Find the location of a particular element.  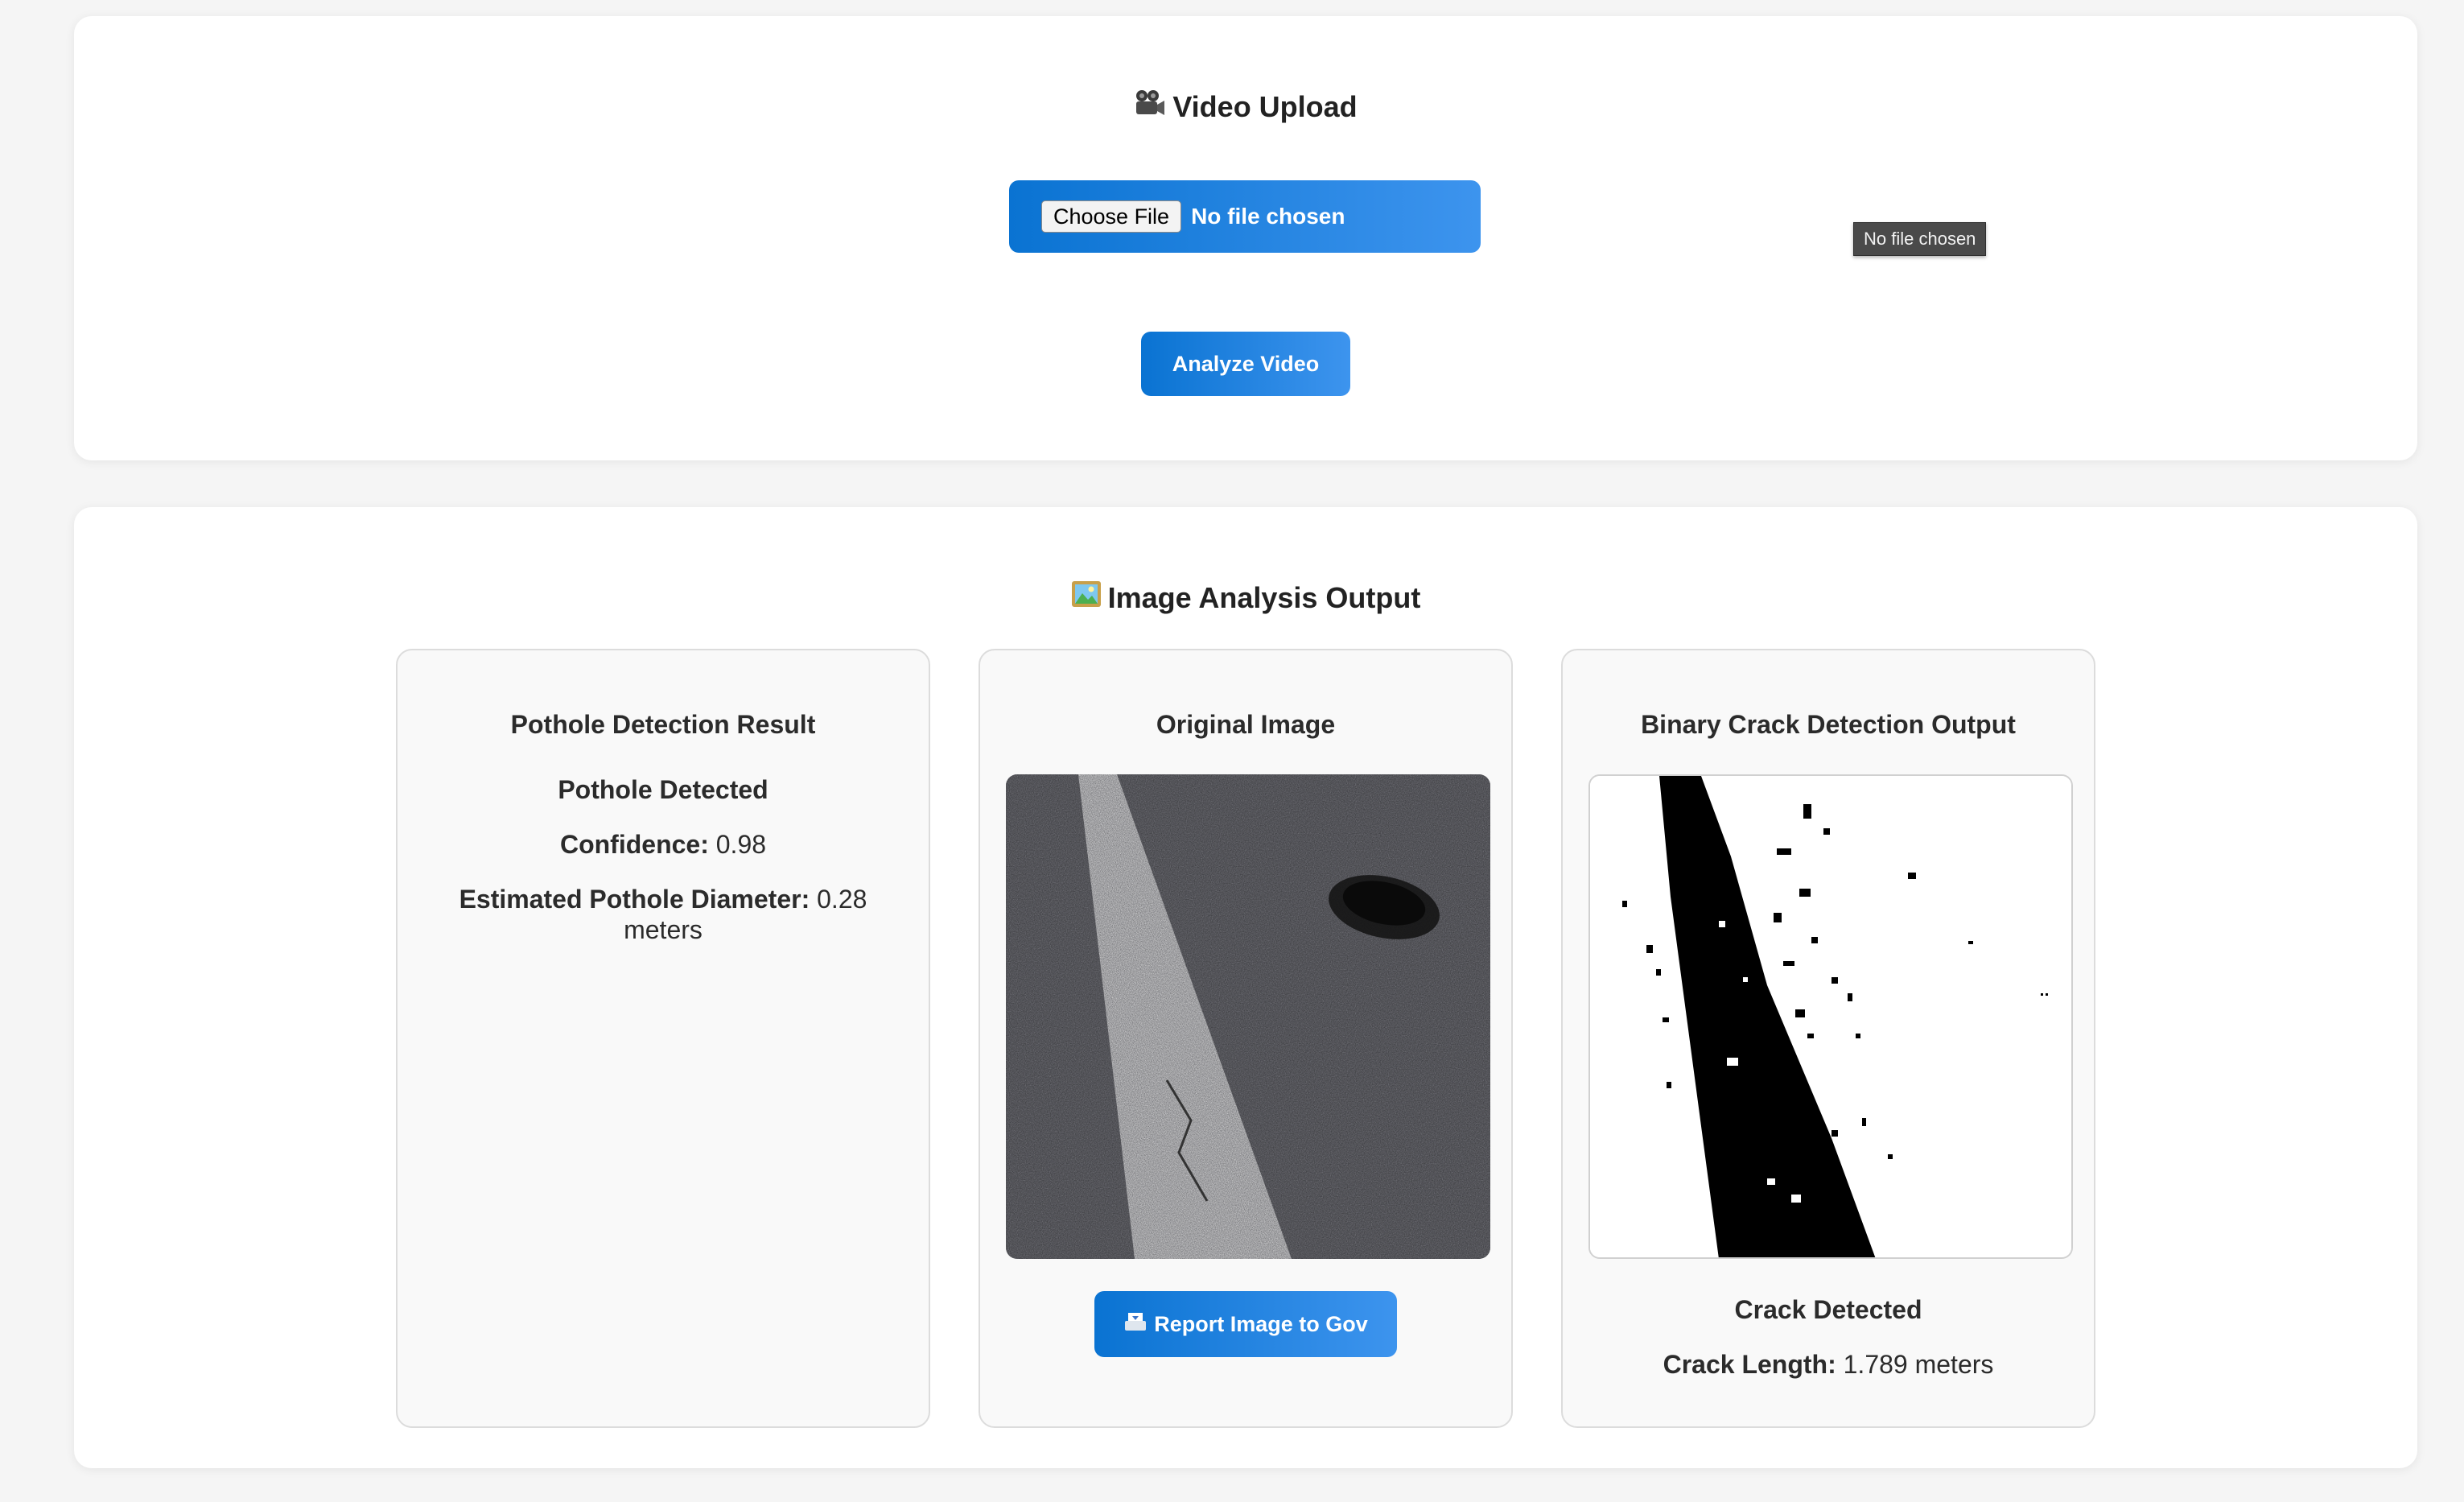

diameter-value: 0.28 is located at coordinates (842, 899).